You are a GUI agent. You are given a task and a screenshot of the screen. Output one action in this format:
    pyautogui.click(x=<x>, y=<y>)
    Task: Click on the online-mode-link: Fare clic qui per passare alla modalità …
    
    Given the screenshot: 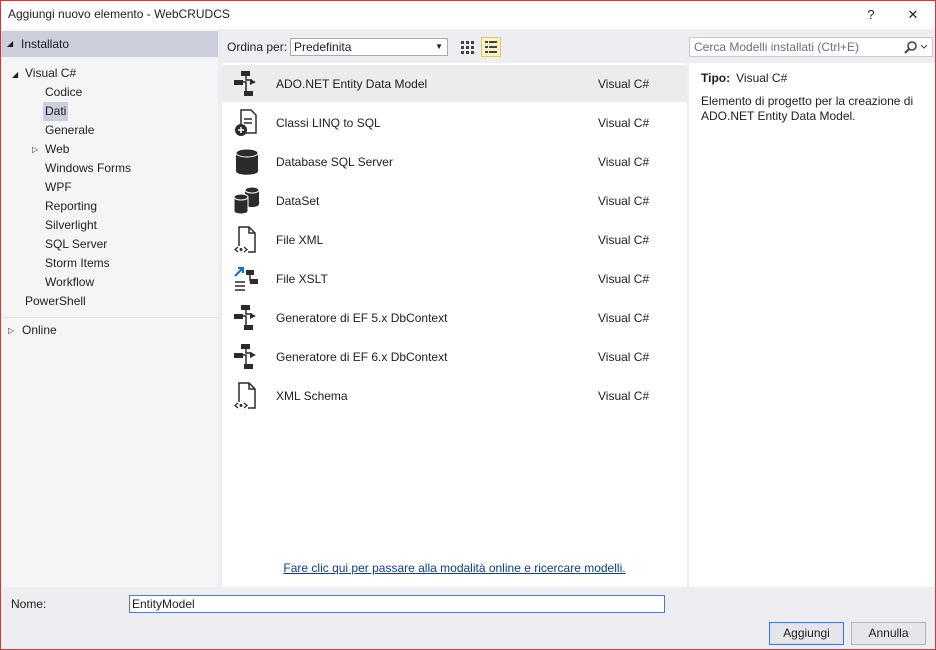 What is the action you would take?
    pyautogui.click(x=454, y=568)
    